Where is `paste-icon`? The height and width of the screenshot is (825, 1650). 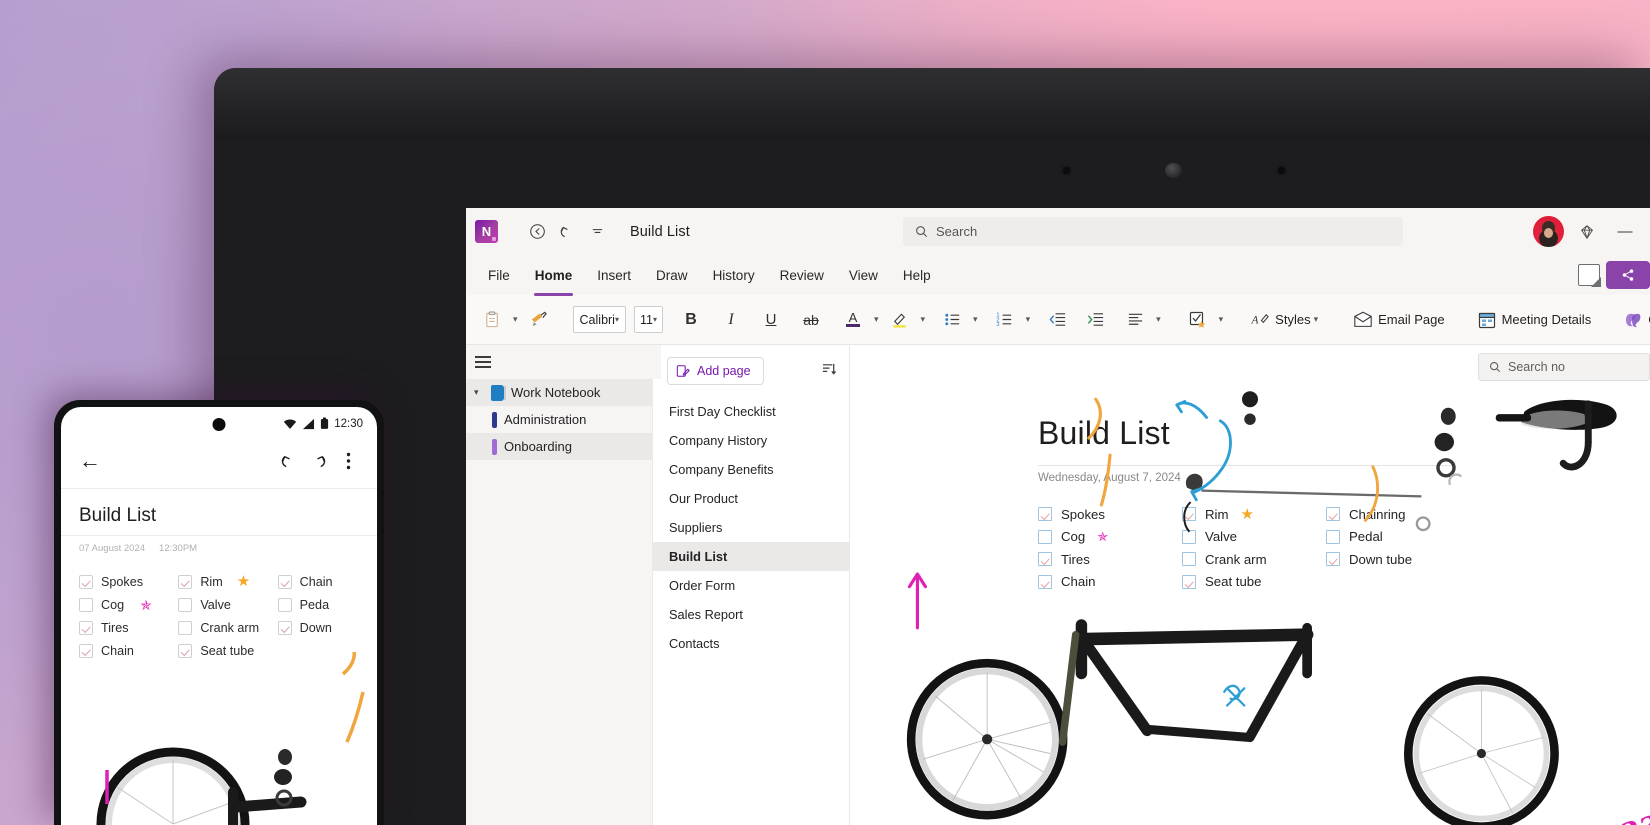 paste-icon is located at coordinates (492, 320).